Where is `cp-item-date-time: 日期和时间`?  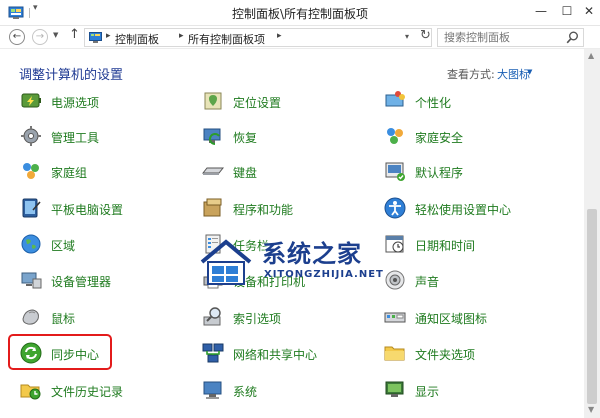 cp-item-date-time: 日期和时间 is located at coordinates (473, 245).